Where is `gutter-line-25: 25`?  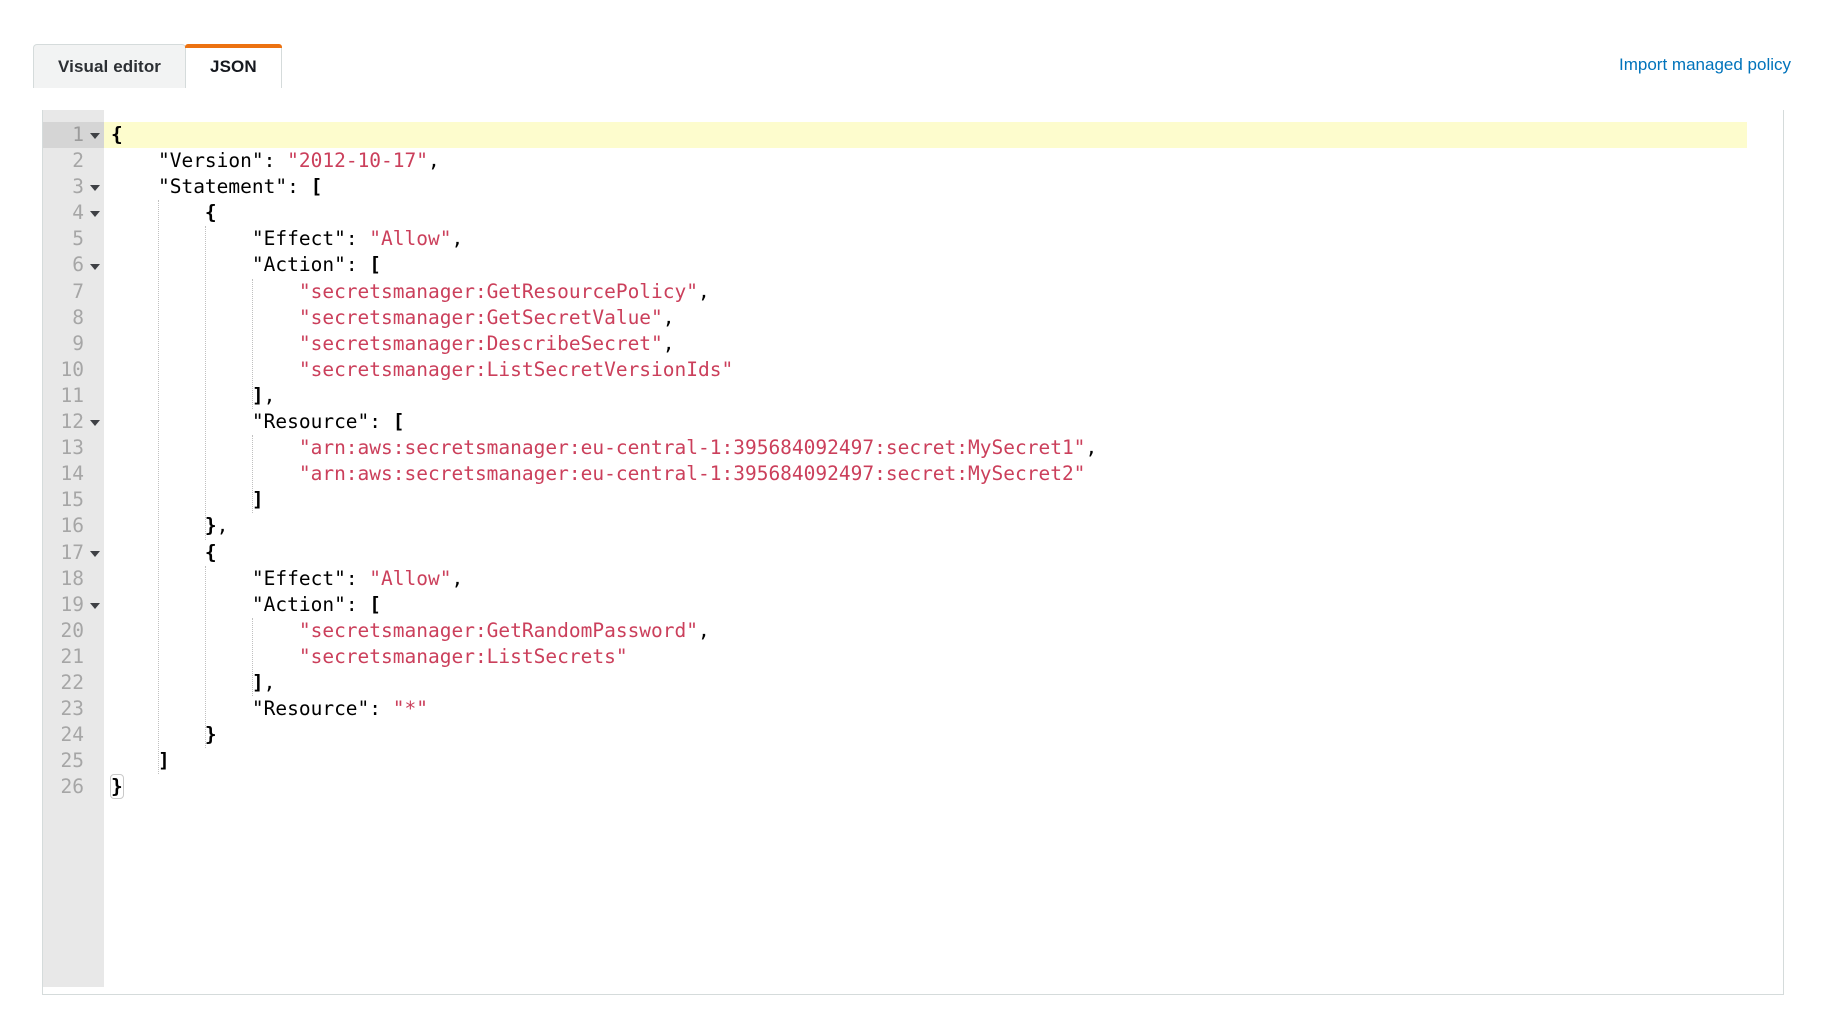
gutter-line-25: 25 is located at coordinates (73, 761).